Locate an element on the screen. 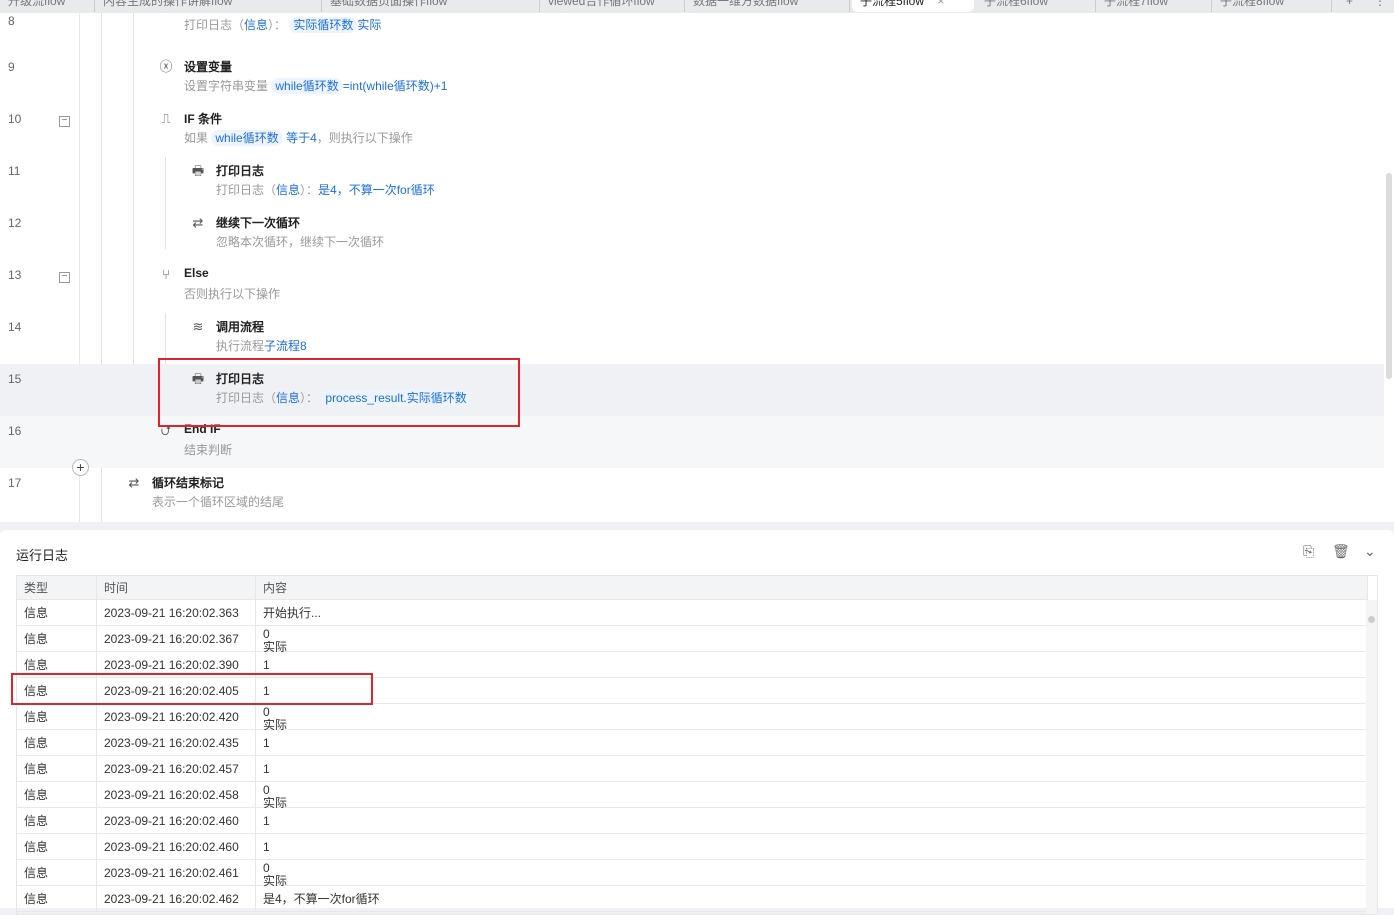 Image resolution: width=1394 pixels, height=915 pixels. flow-step-row: 14 ≋ 调用流程 执行流程子流程8 is located at coordinates (692, 338).